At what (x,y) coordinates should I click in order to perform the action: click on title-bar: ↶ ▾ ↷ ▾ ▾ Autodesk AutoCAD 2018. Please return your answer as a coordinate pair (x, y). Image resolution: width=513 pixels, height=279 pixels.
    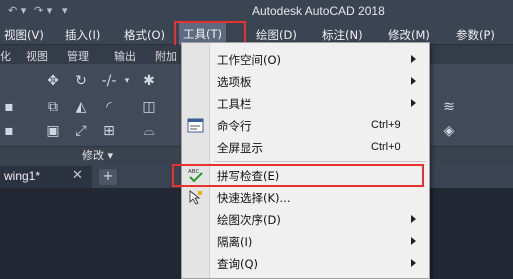
    Looking at the image, I should click on (256, 11).